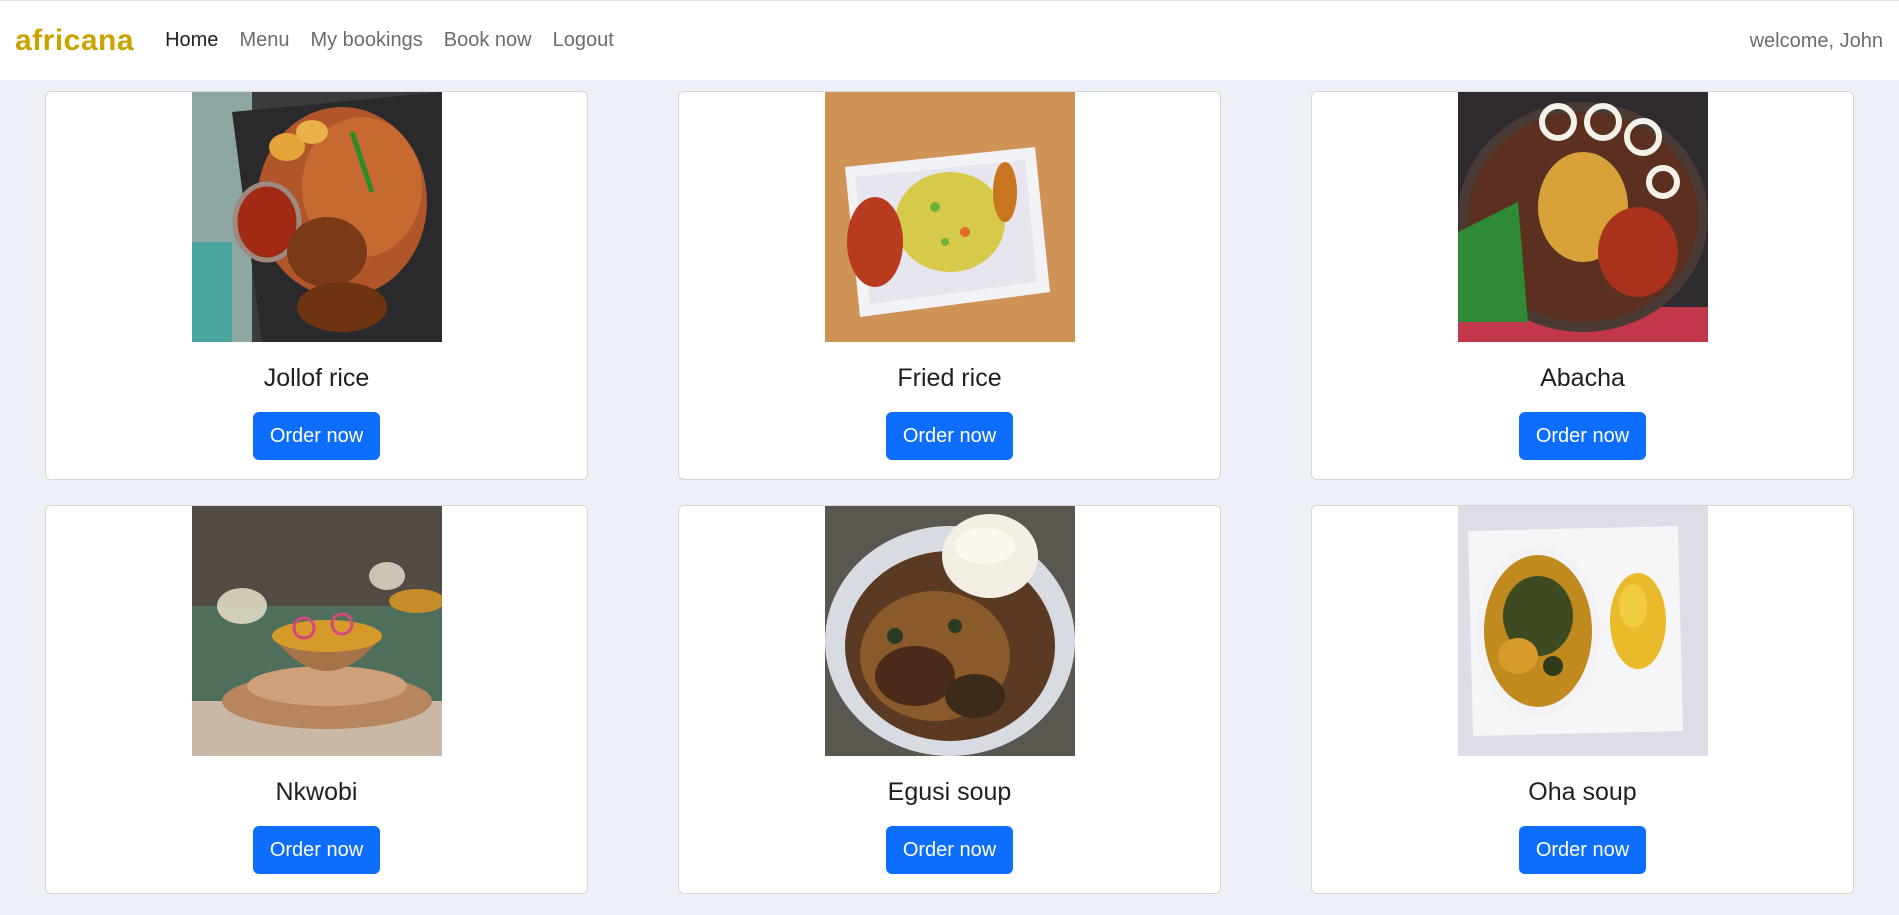 This screenshot has width=1899, height=915. I want to click on dish-card-abacha: Abacha Order now, so click(1582, 285).